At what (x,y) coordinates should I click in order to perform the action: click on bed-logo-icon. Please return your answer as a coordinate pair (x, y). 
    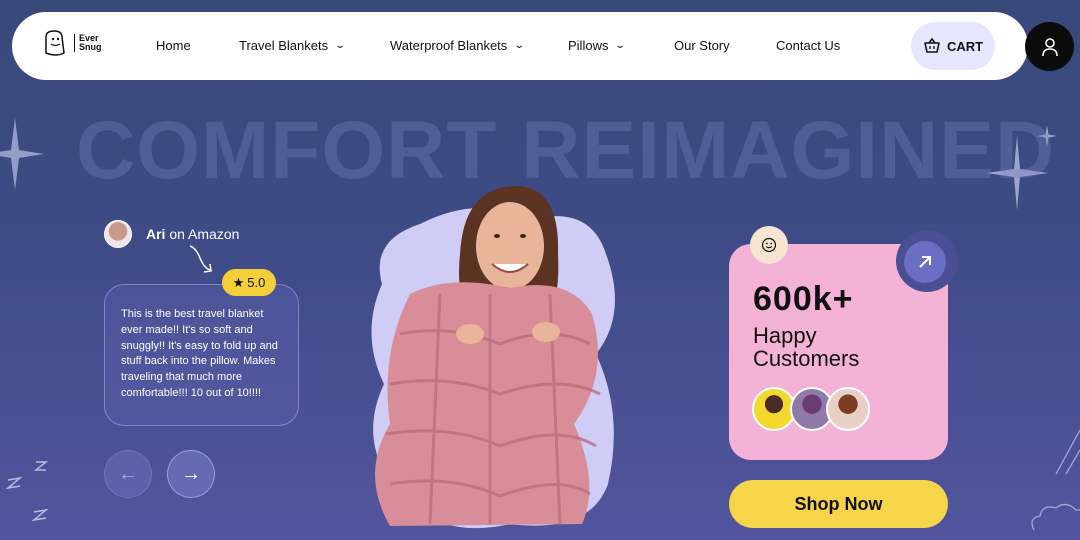
    Looking at the image, I should click on (55, 43).